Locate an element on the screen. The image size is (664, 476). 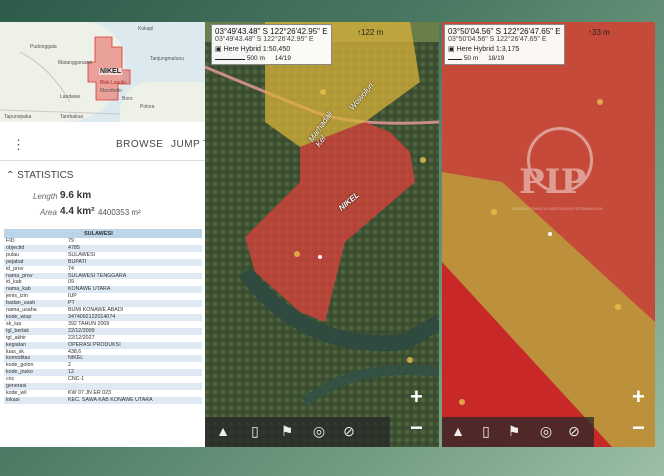
attribute-value: 22/12/2027 is located at coordinates (81, 337).